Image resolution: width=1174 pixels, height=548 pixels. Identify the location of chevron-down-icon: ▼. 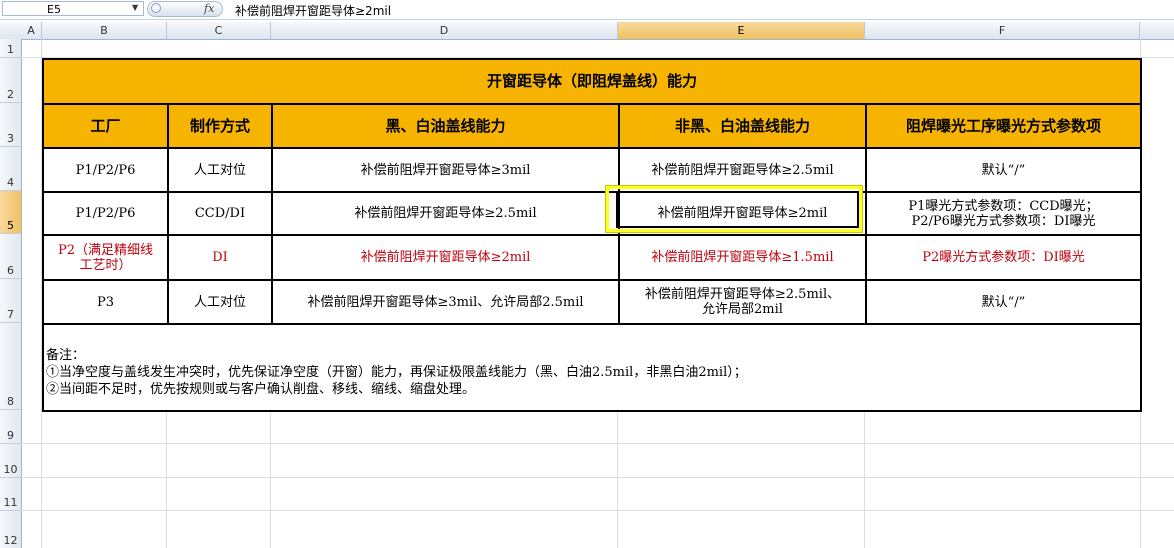
(135, 7).